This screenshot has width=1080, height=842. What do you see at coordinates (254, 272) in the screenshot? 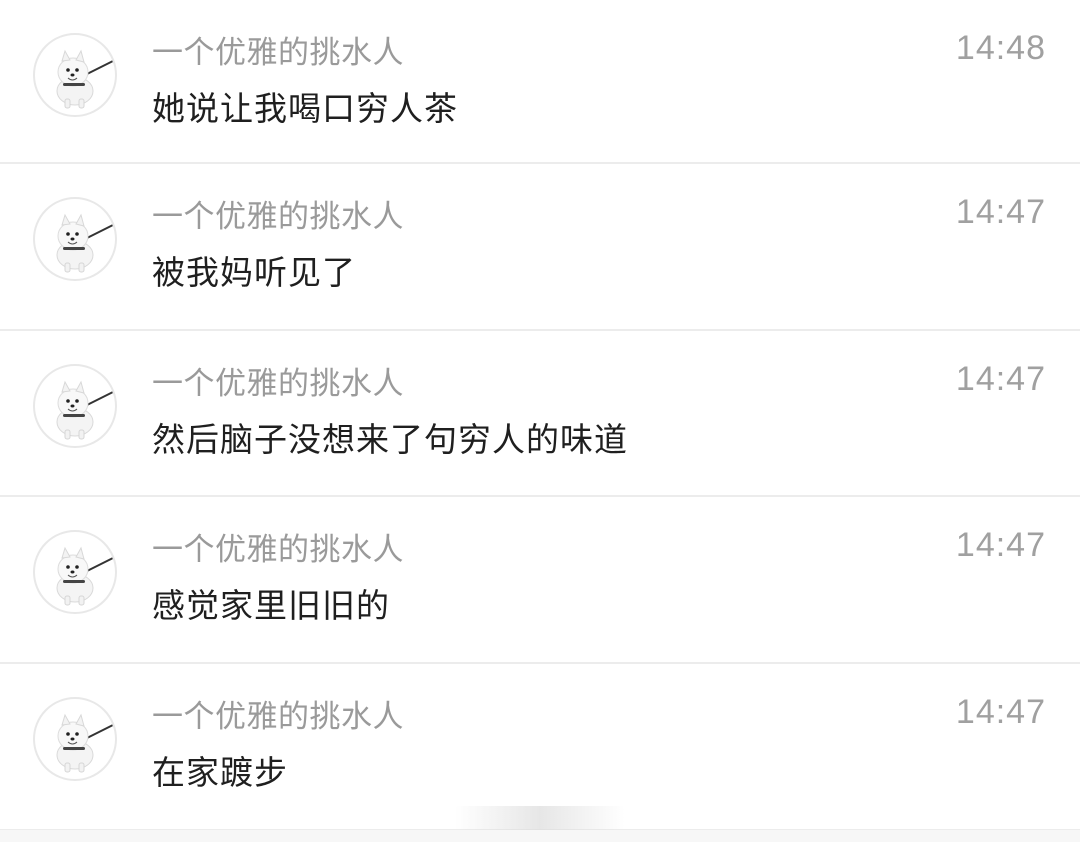
I see `message-text: 被我妈听见了` at bounding box center [254, 272].